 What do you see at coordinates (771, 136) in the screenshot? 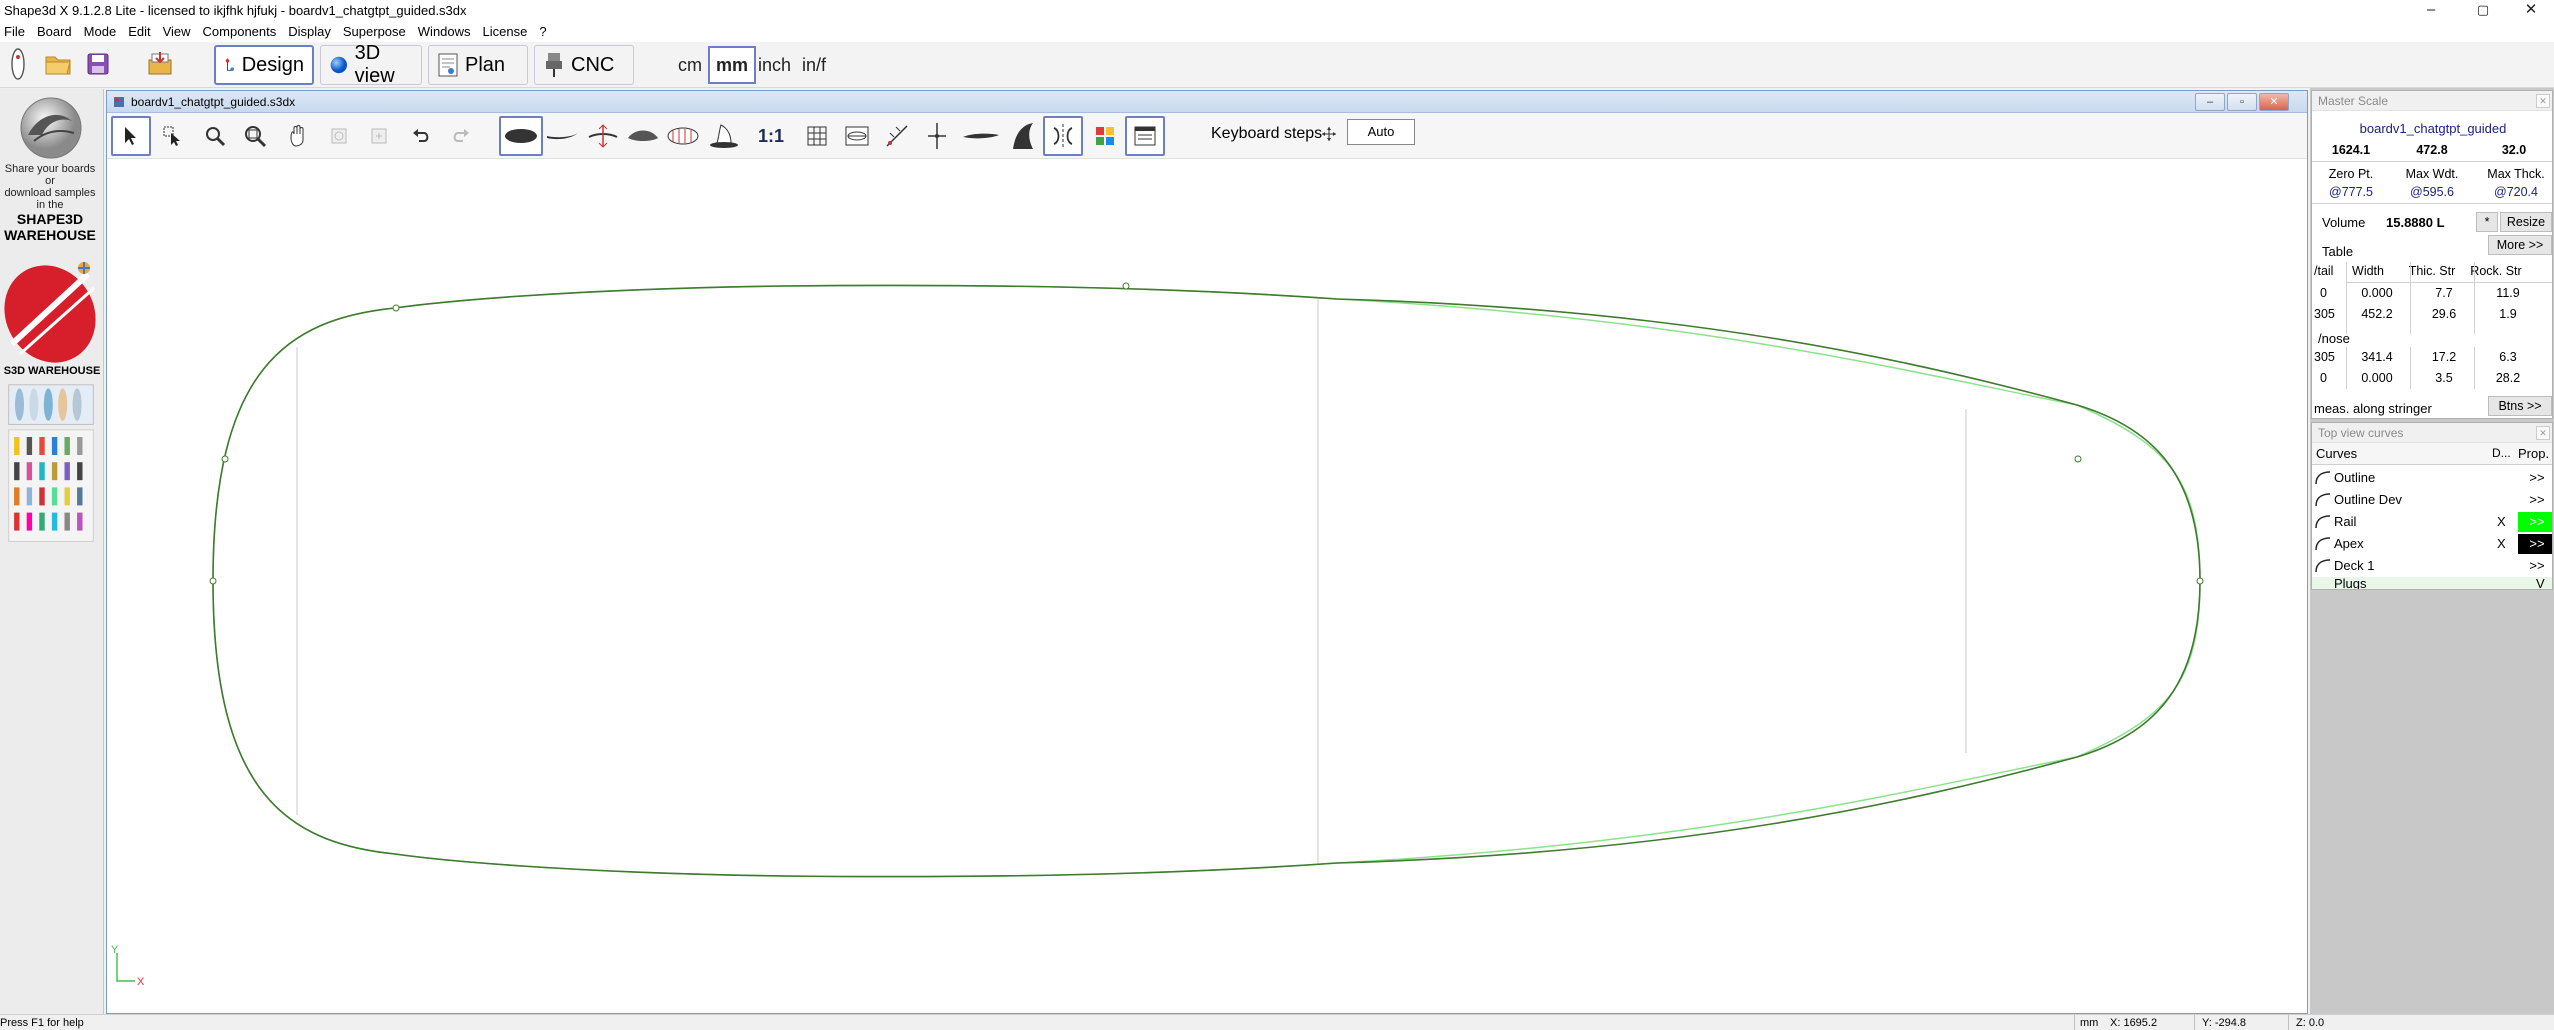
I see `scale-1to1-button: 1:1` at bounding box center [771, 136].